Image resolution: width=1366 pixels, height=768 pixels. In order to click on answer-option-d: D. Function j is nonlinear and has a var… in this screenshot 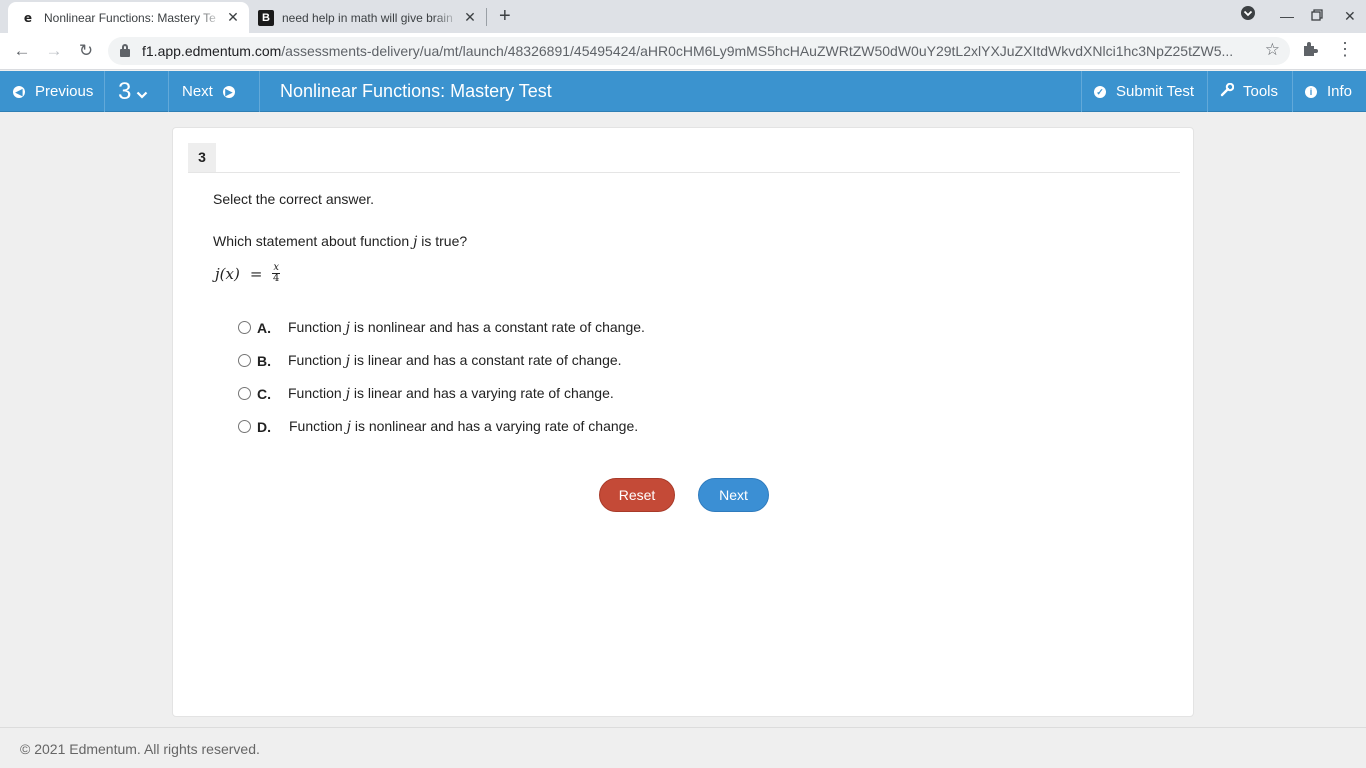, I will do `click(438, 426)`.